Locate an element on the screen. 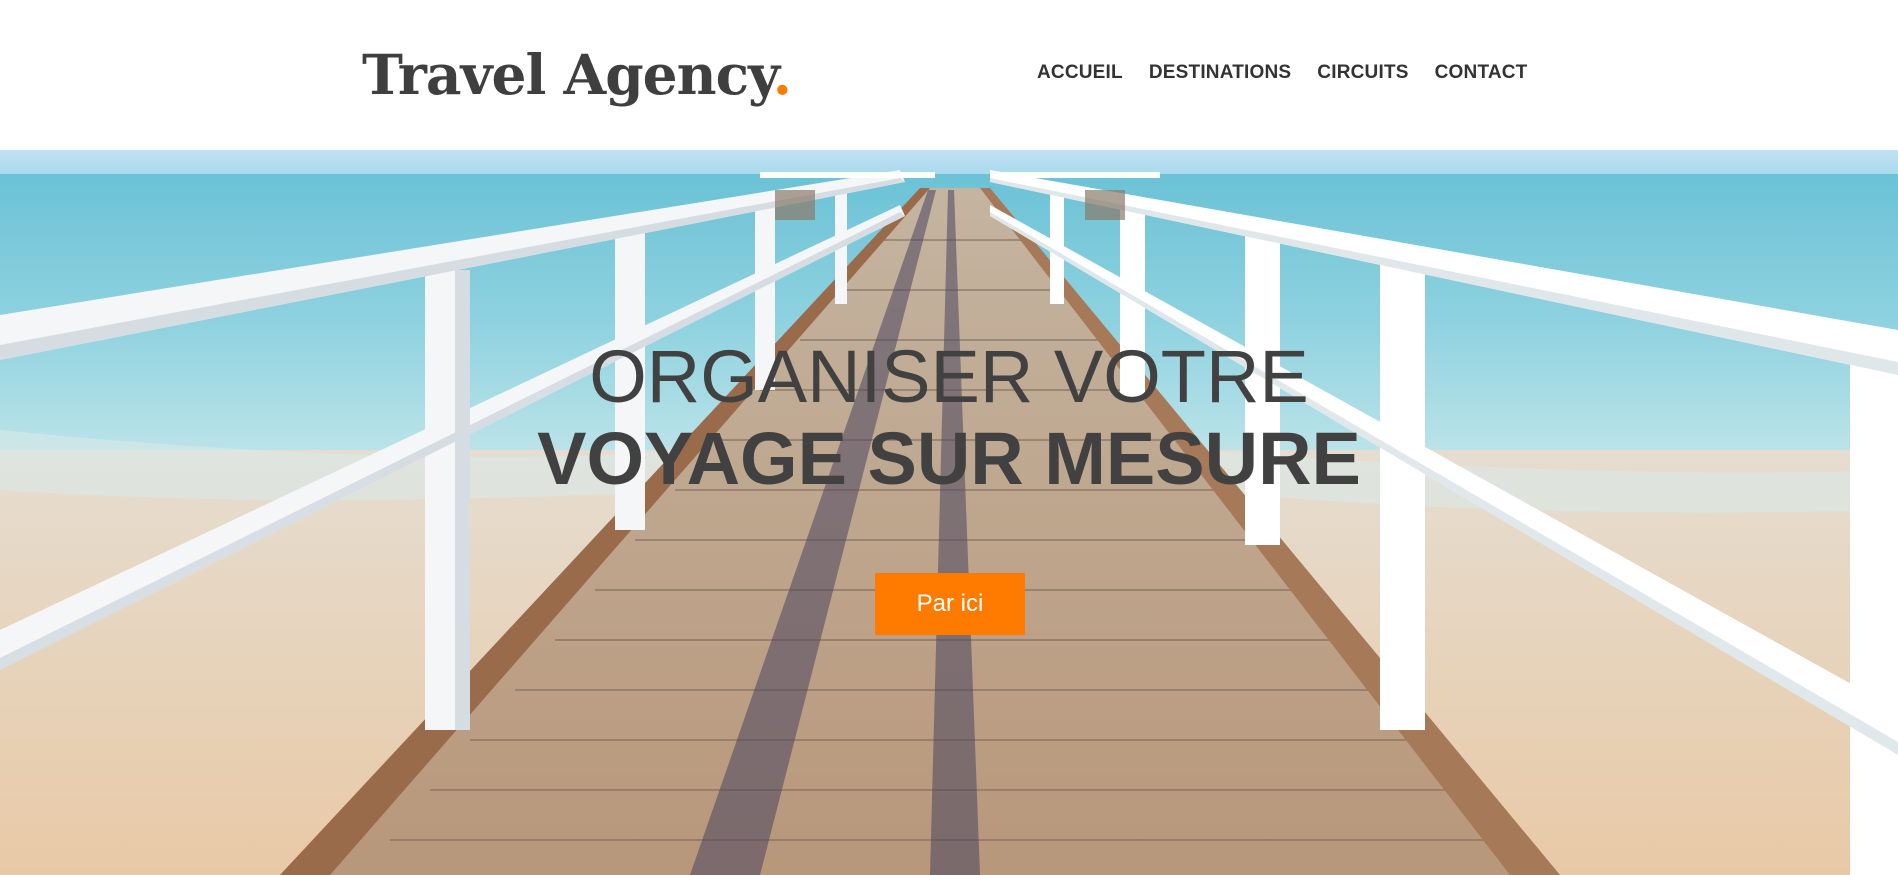 Image resolution: width=1898 pixels, height=875 pixels. cta-button: Par ici is located at coordinates (950, 604).